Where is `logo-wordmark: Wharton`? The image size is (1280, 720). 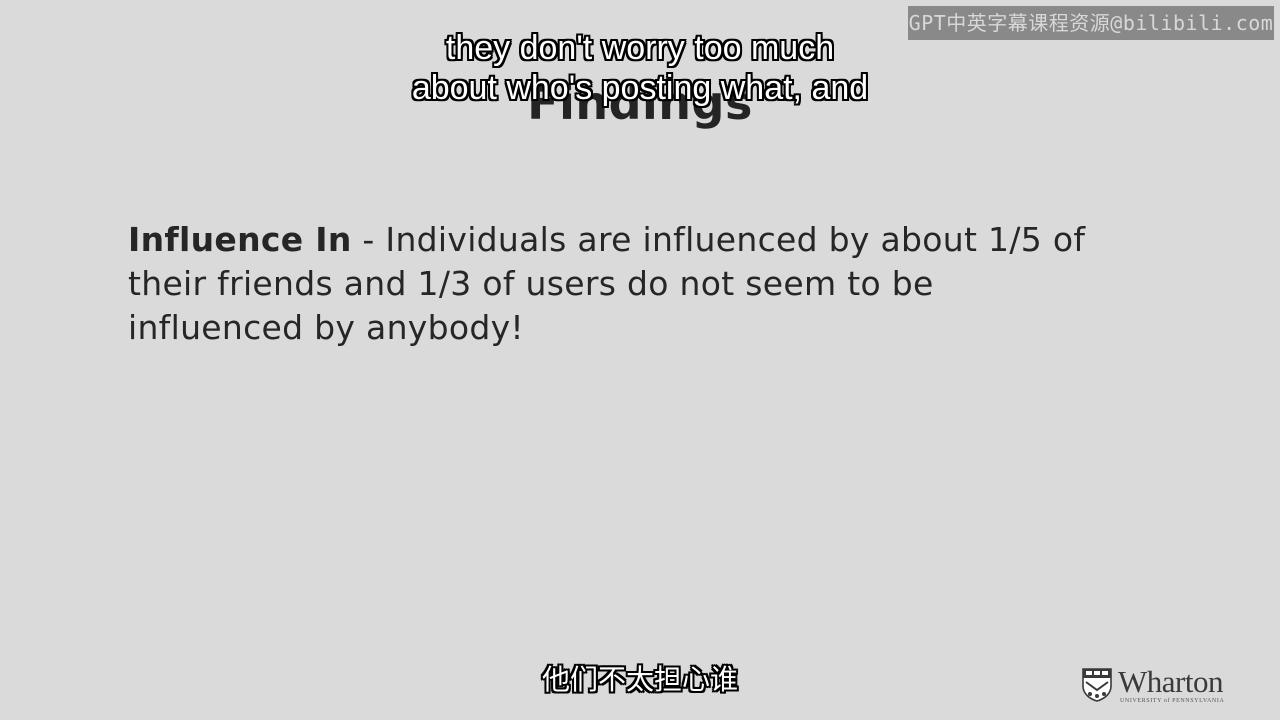
logo-wordmark: Wharton is located at coordinates (1170, 681).